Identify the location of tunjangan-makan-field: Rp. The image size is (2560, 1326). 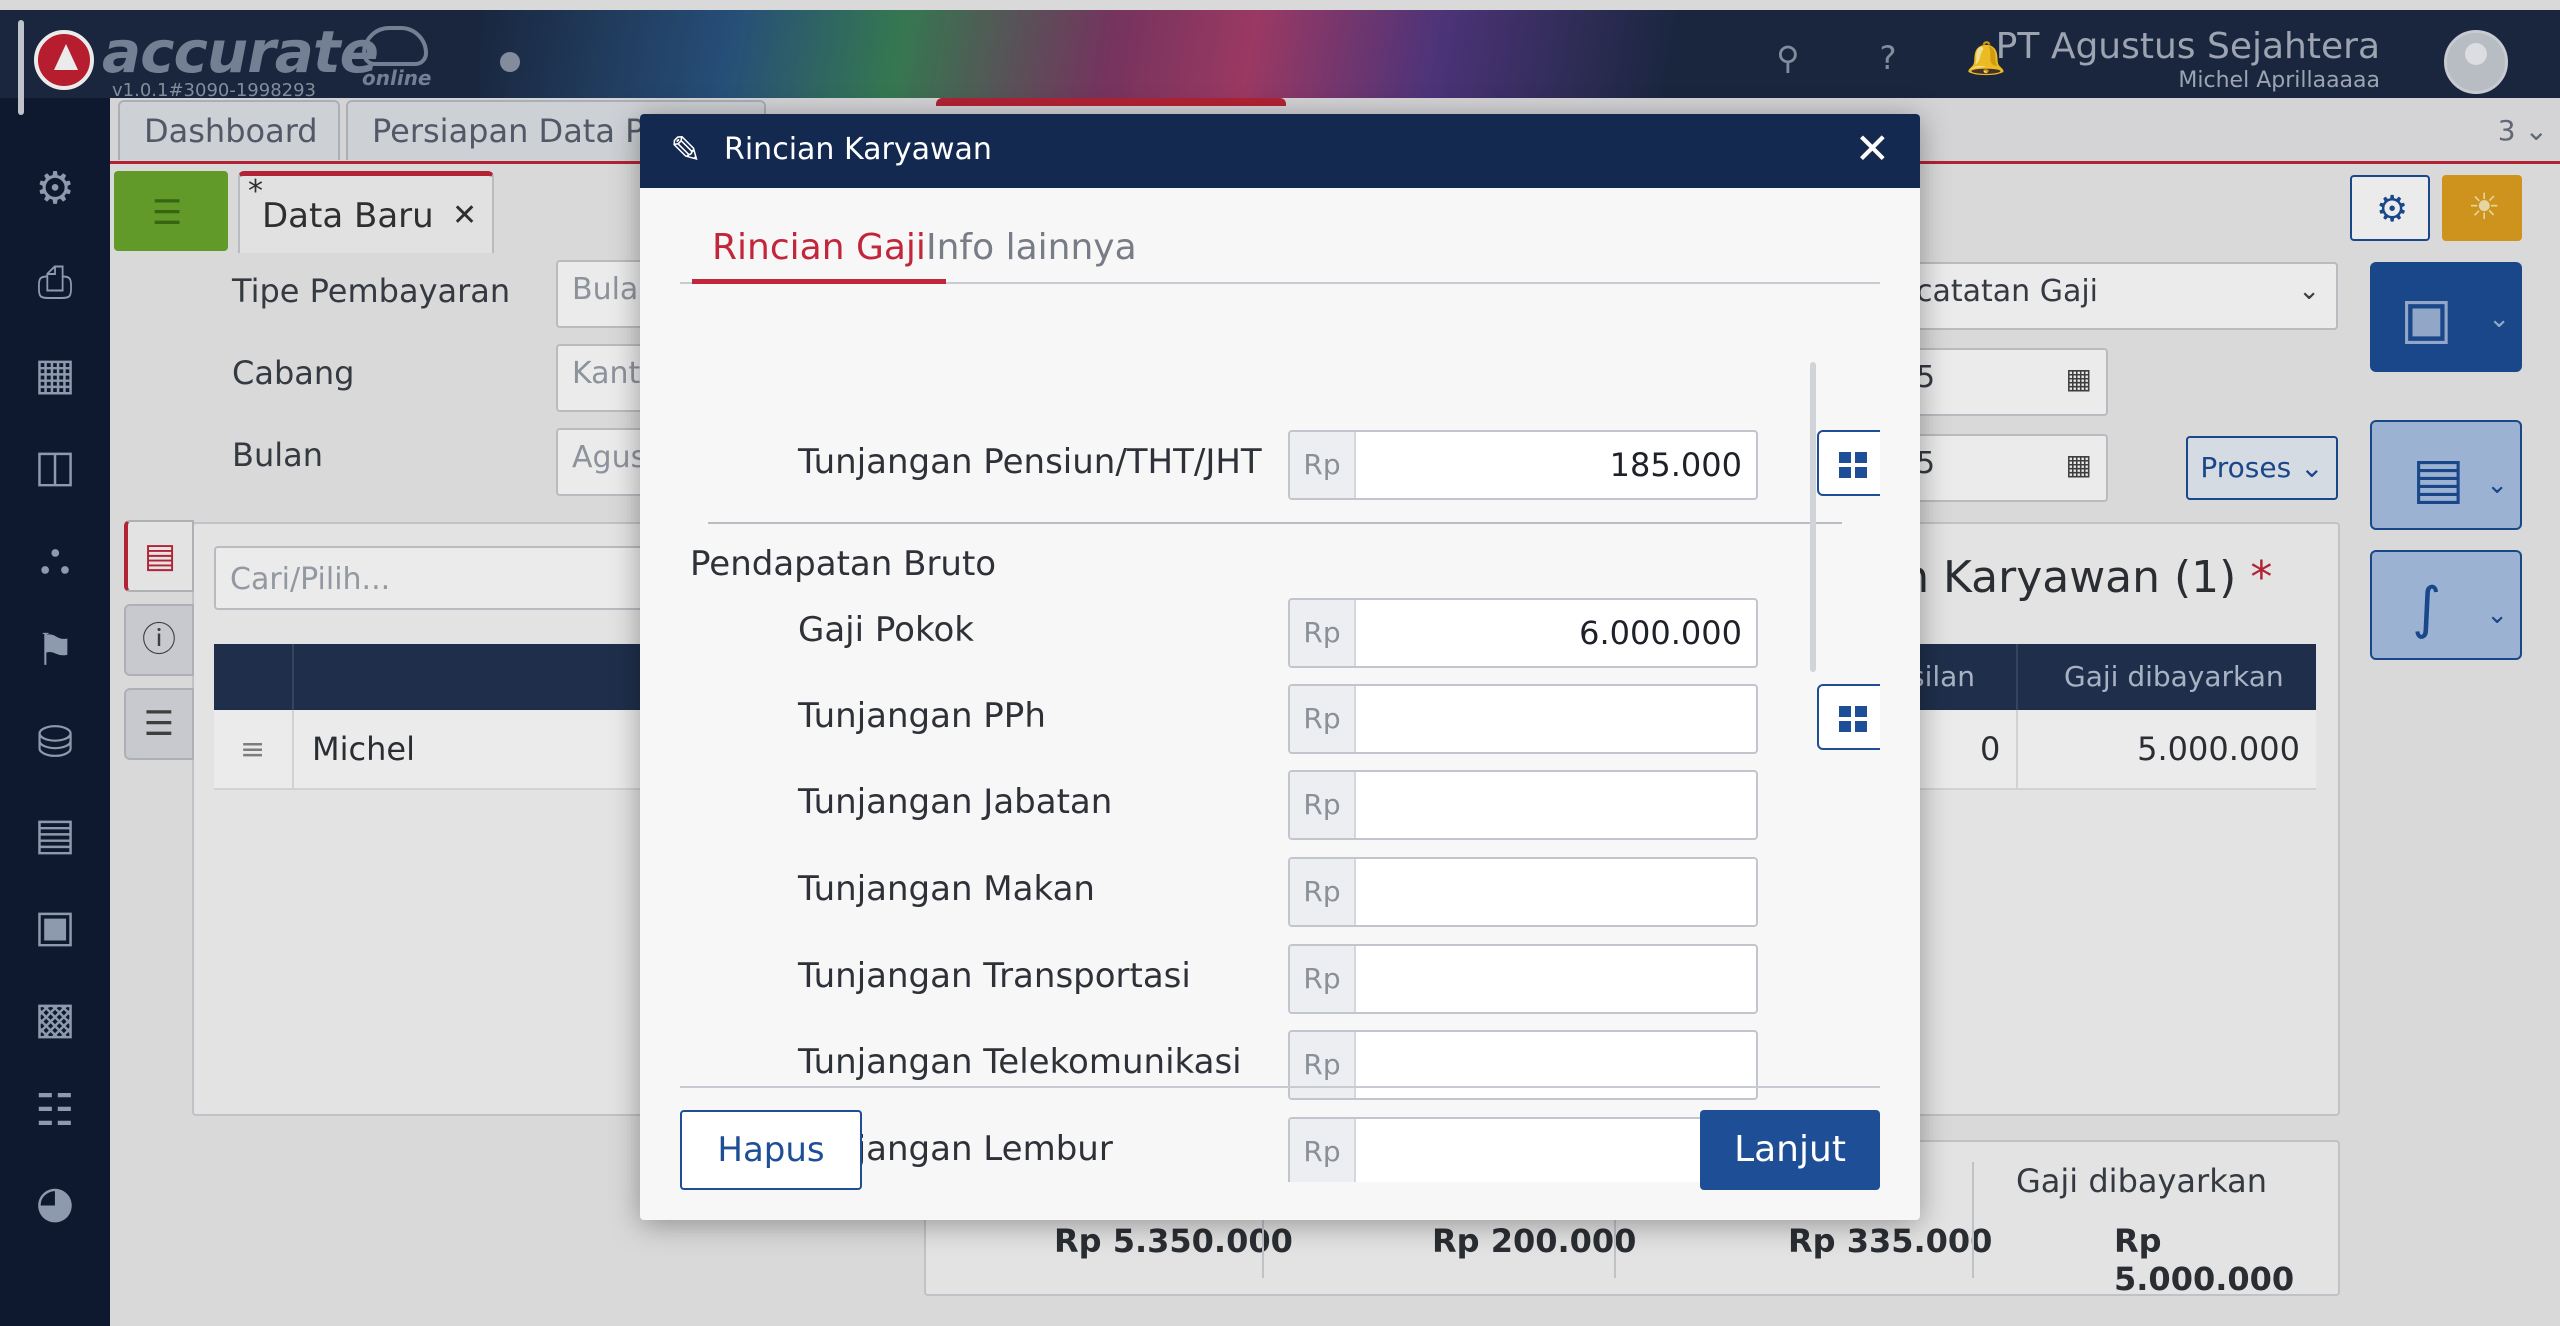
(1523, 892).